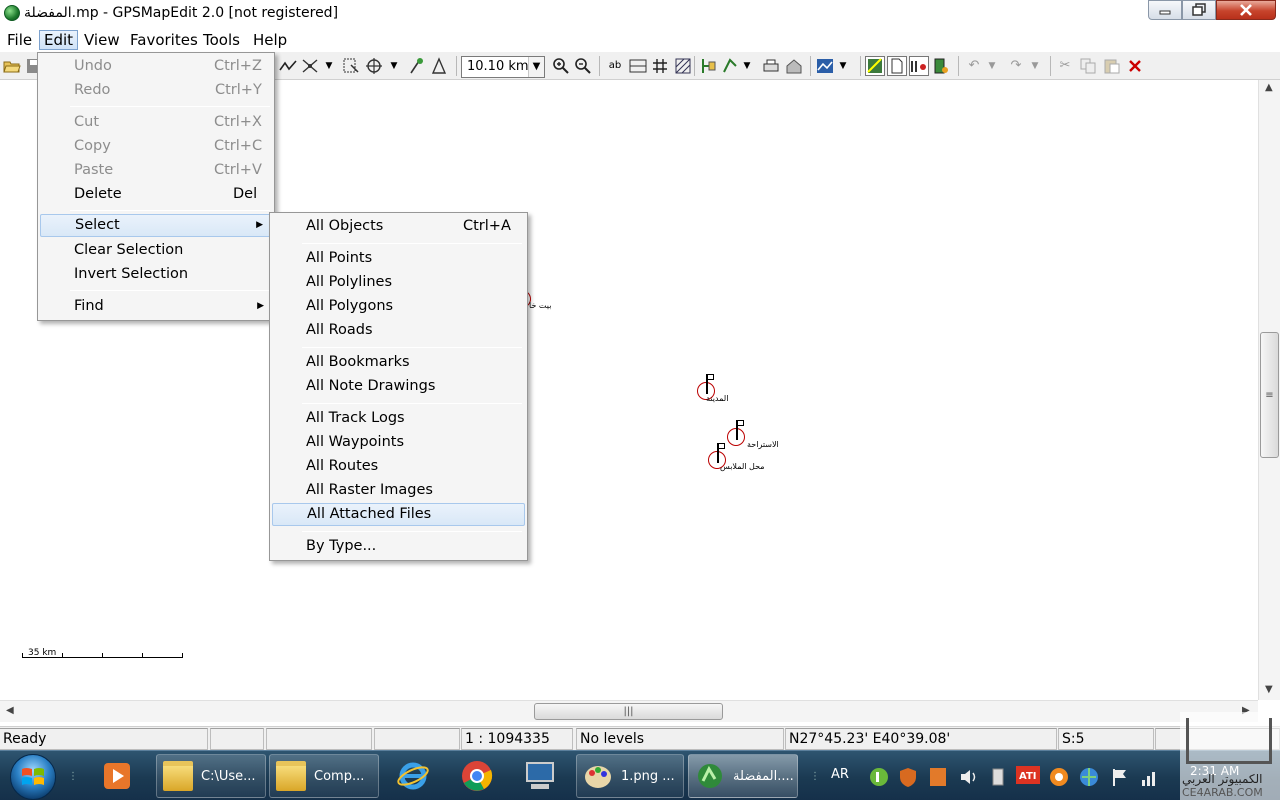 This screenshot has height=800, width=1280. I want to click on delete-icon, so click(1135, 66).